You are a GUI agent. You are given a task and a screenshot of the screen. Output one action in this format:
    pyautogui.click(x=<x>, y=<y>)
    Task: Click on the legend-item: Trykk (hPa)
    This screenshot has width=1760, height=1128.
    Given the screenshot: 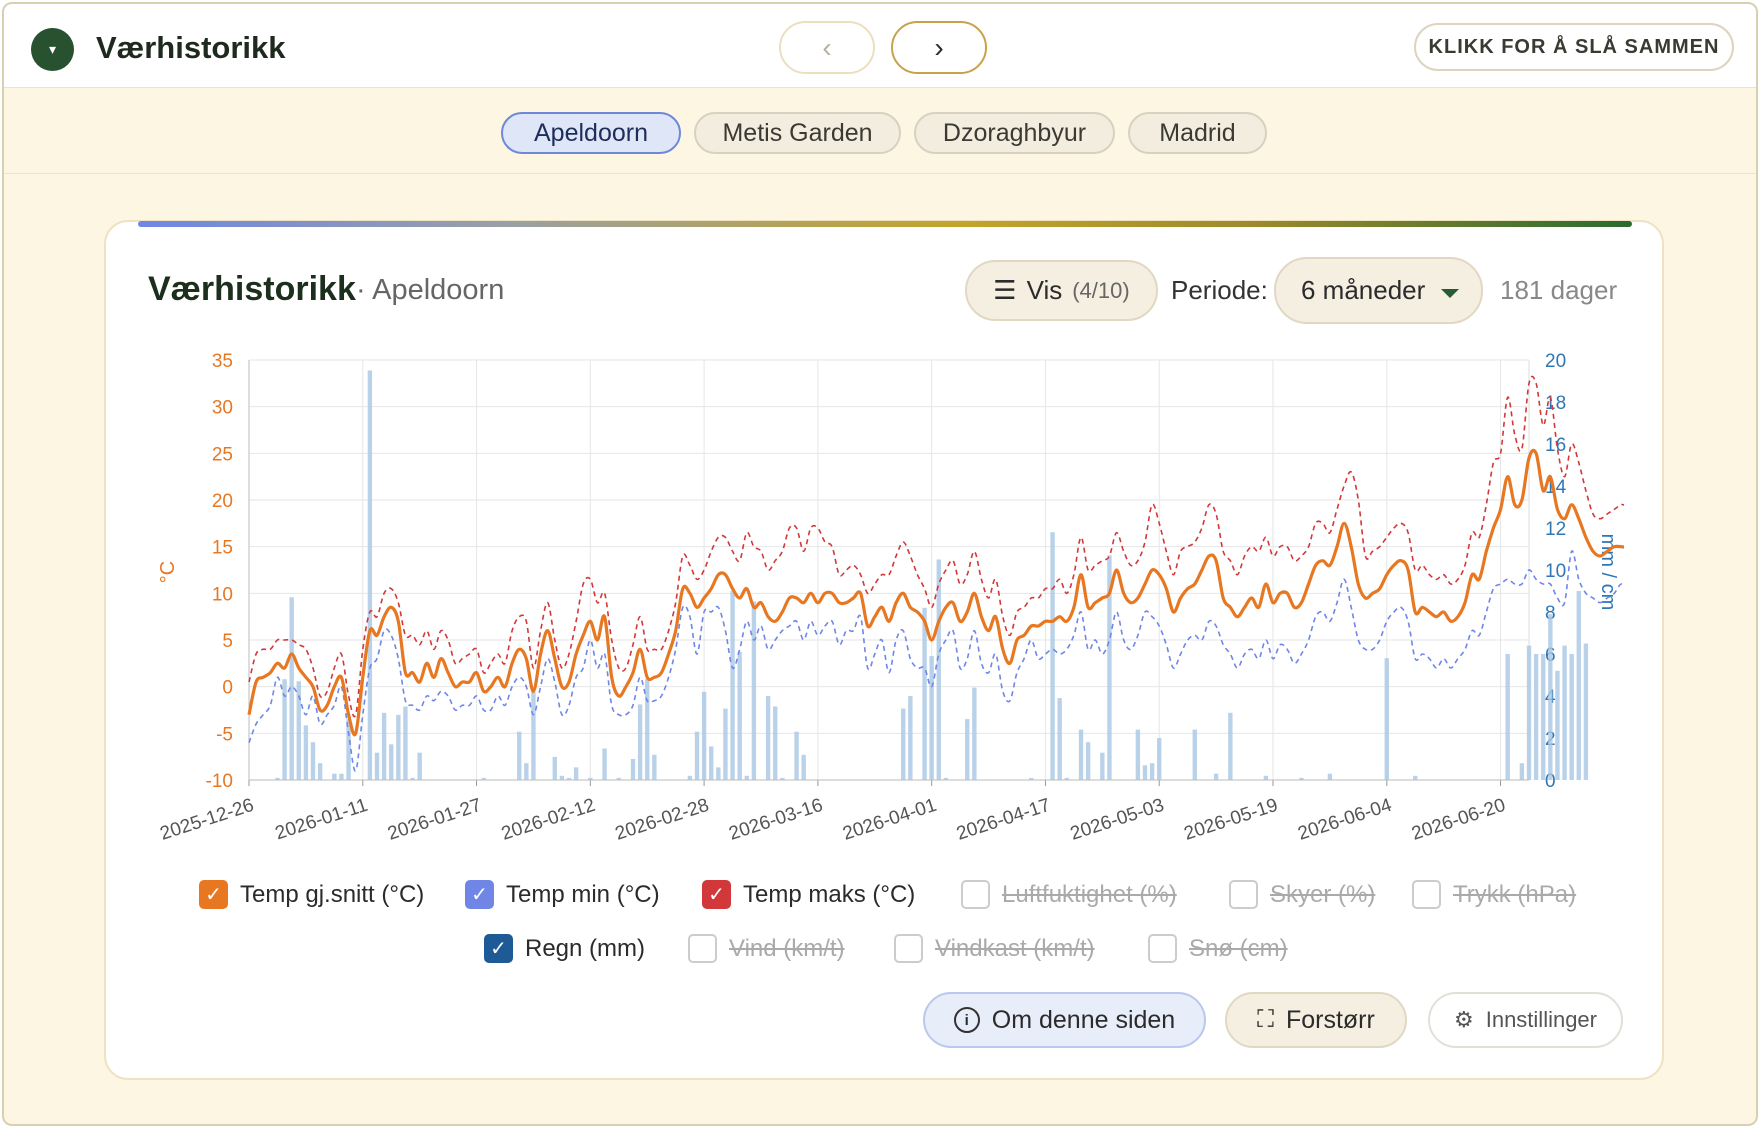 What is the action you would take?
    pyautogui.click(x=1494, y=894)
    